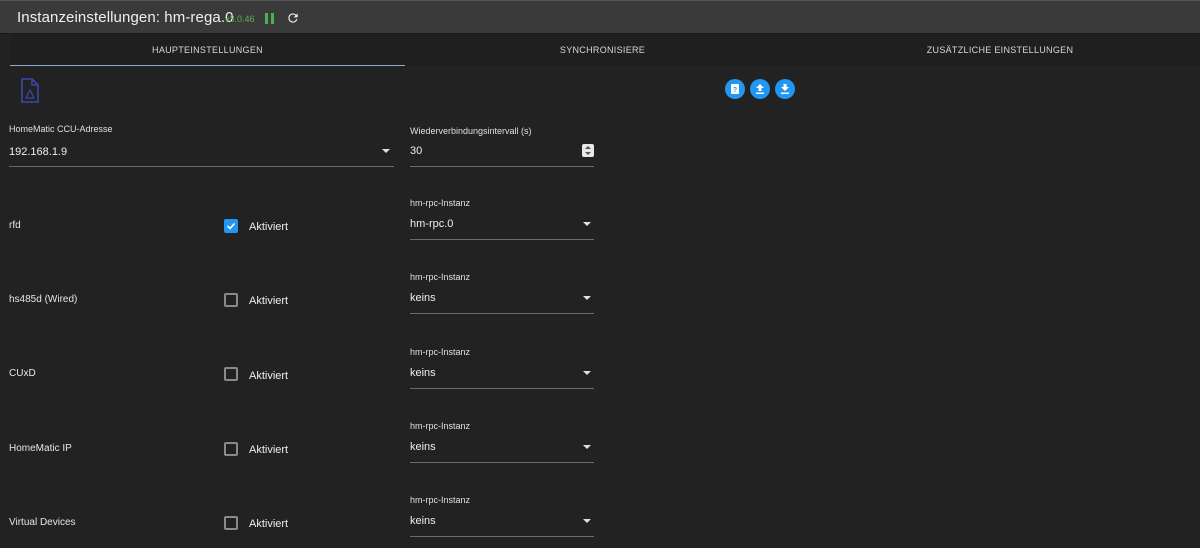 The image size is (1200, 548). Describe the element at coordinates (31, 91) in the screenshot. I see `adapter-logo-icon` at that location.